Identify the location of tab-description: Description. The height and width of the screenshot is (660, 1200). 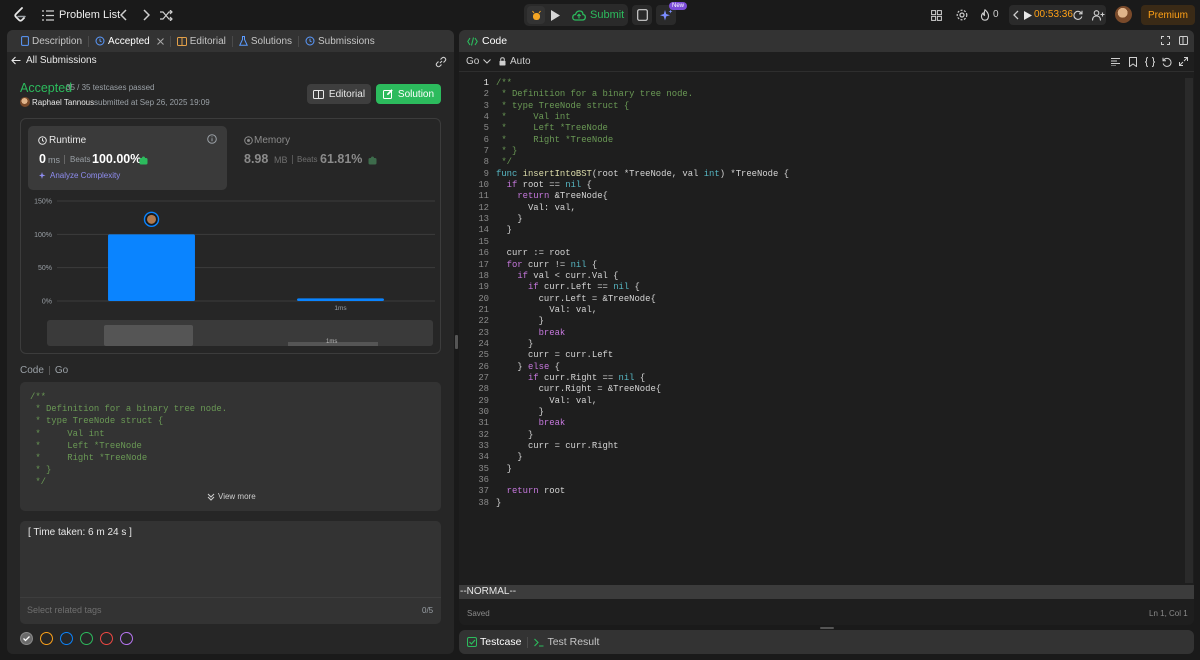
(51, 41).